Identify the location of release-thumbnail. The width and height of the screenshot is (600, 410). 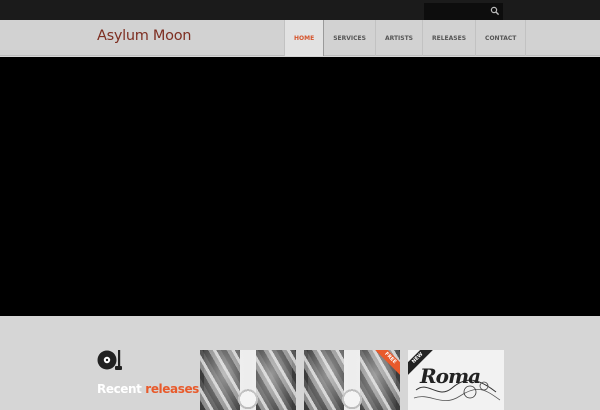
(248, 380).